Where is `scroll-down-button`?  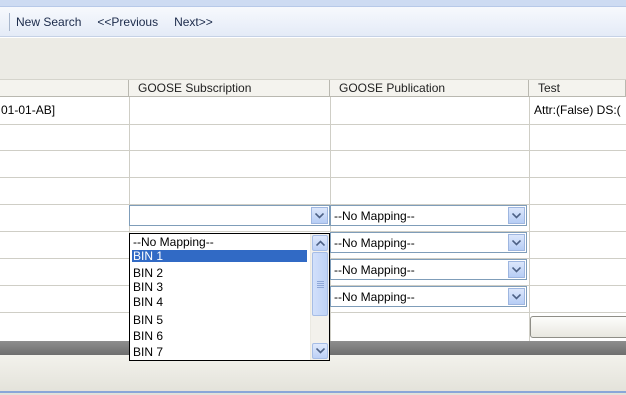
scroll-down-button is located at coordinates (320, 351).